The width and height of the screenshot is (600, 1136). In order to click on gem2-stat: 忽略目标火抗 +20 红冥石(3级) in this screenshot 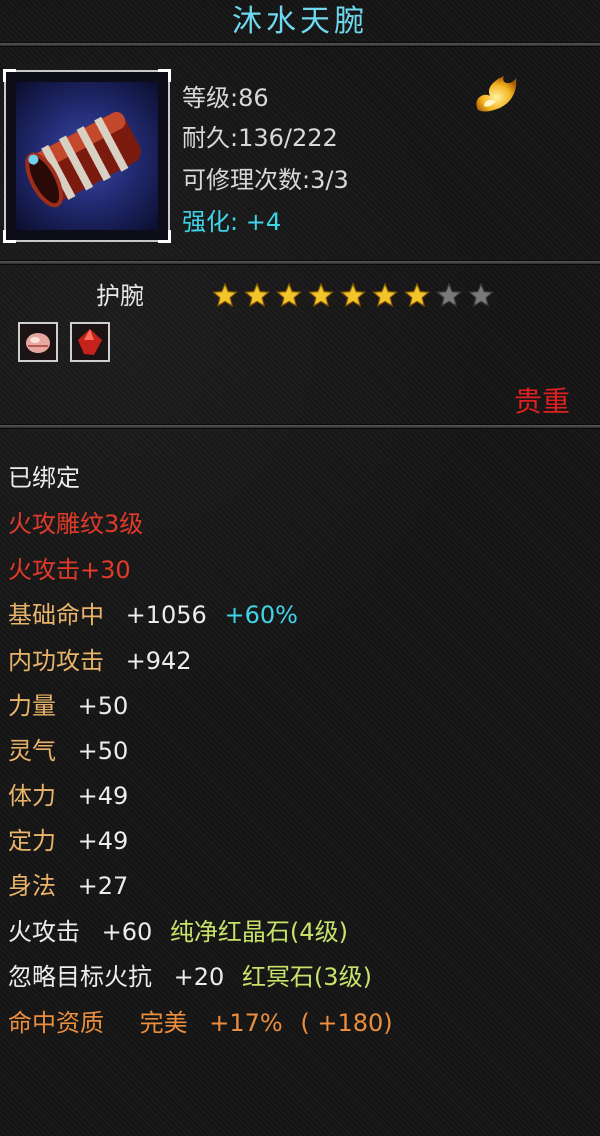, I will do `click(190, 974)`.